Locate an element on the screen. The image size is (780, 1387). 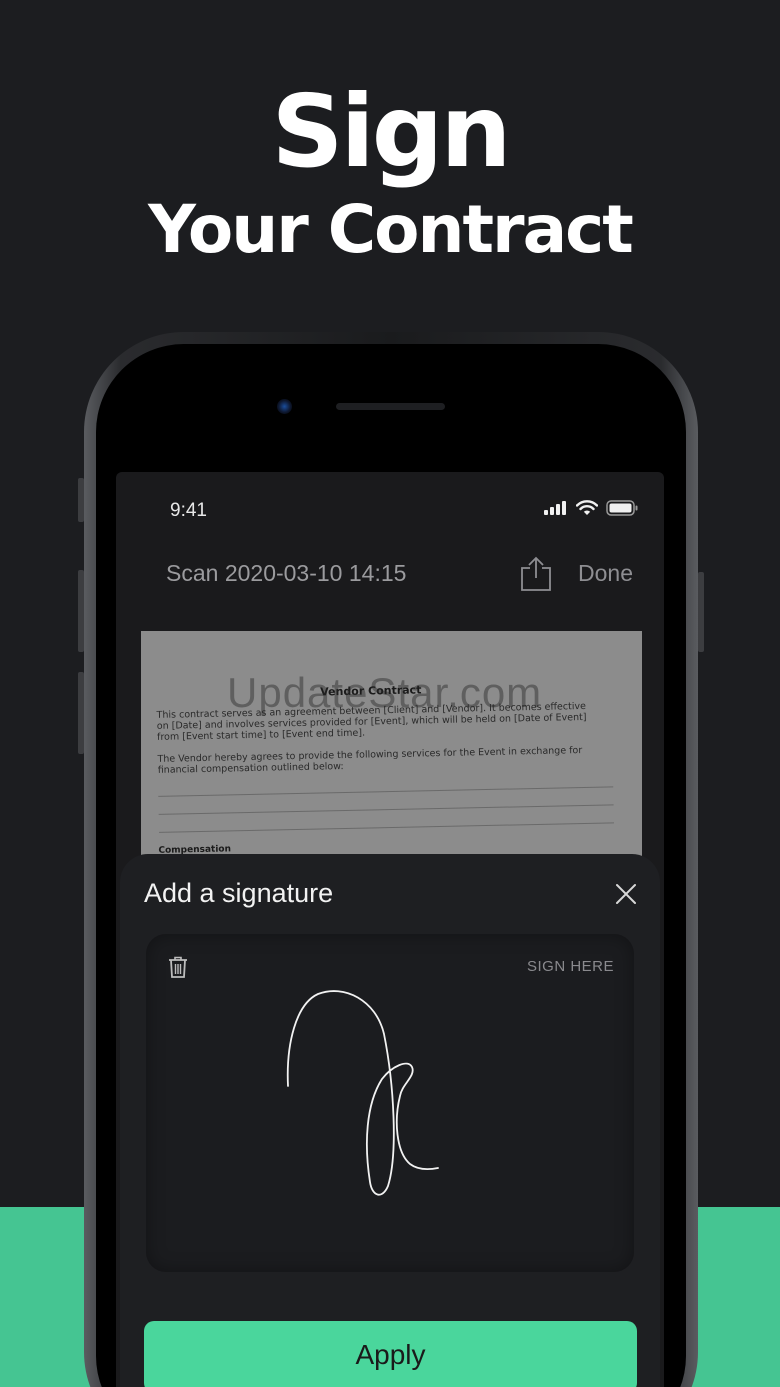
headline-your-contract: Your Contract is located at coordinates (391, 229).